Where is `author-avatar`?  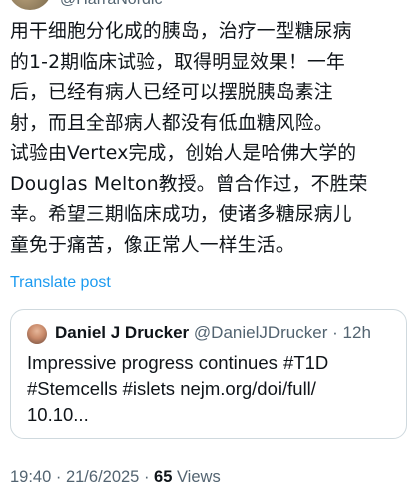
author-avatar is located at coordinates (30, 5).